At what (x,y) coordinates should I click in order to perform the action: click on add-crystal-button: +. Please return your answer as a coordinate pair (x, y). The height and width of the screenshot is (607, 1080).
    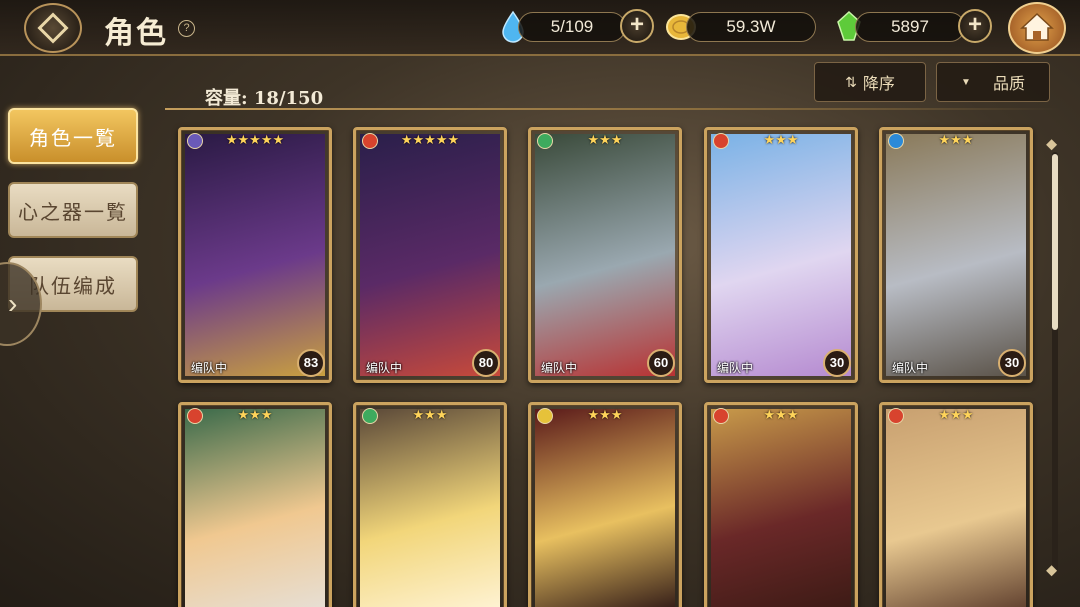
    Looking at the image, I should click on (975, 26).